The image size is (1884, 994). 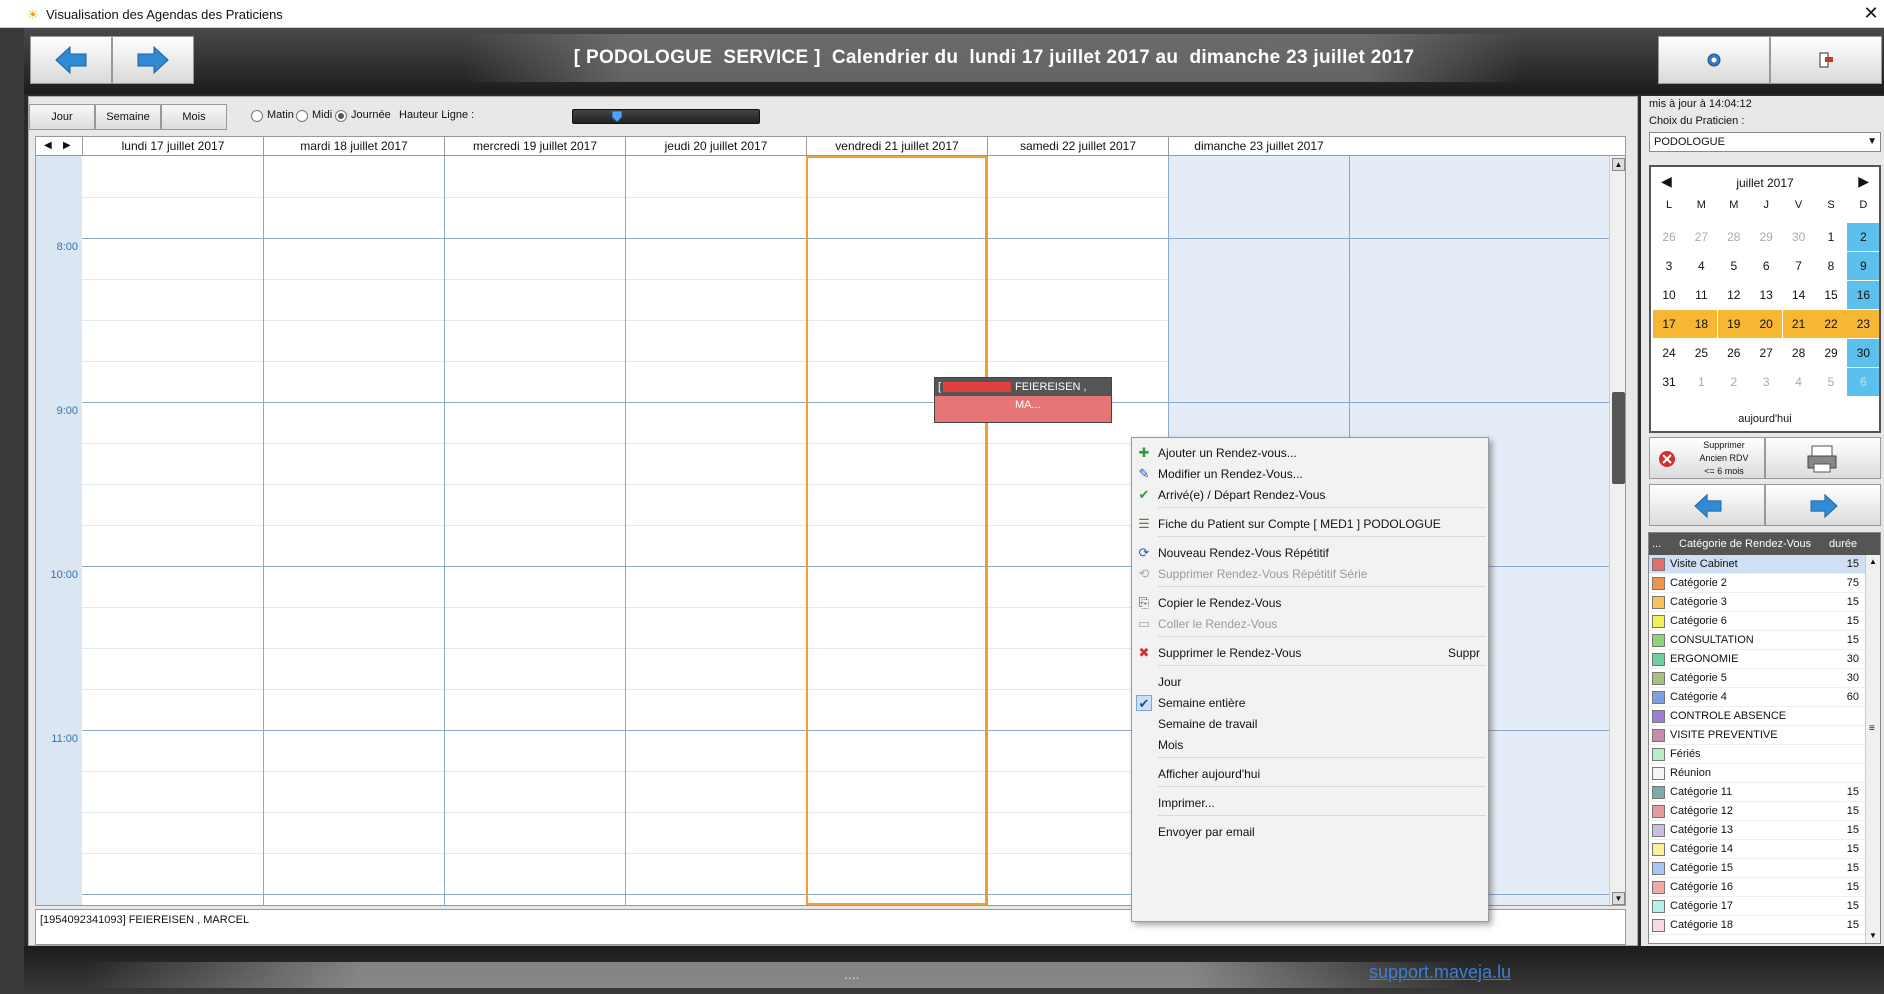 I want to click on printer-button, so click(x=1823, y=458).